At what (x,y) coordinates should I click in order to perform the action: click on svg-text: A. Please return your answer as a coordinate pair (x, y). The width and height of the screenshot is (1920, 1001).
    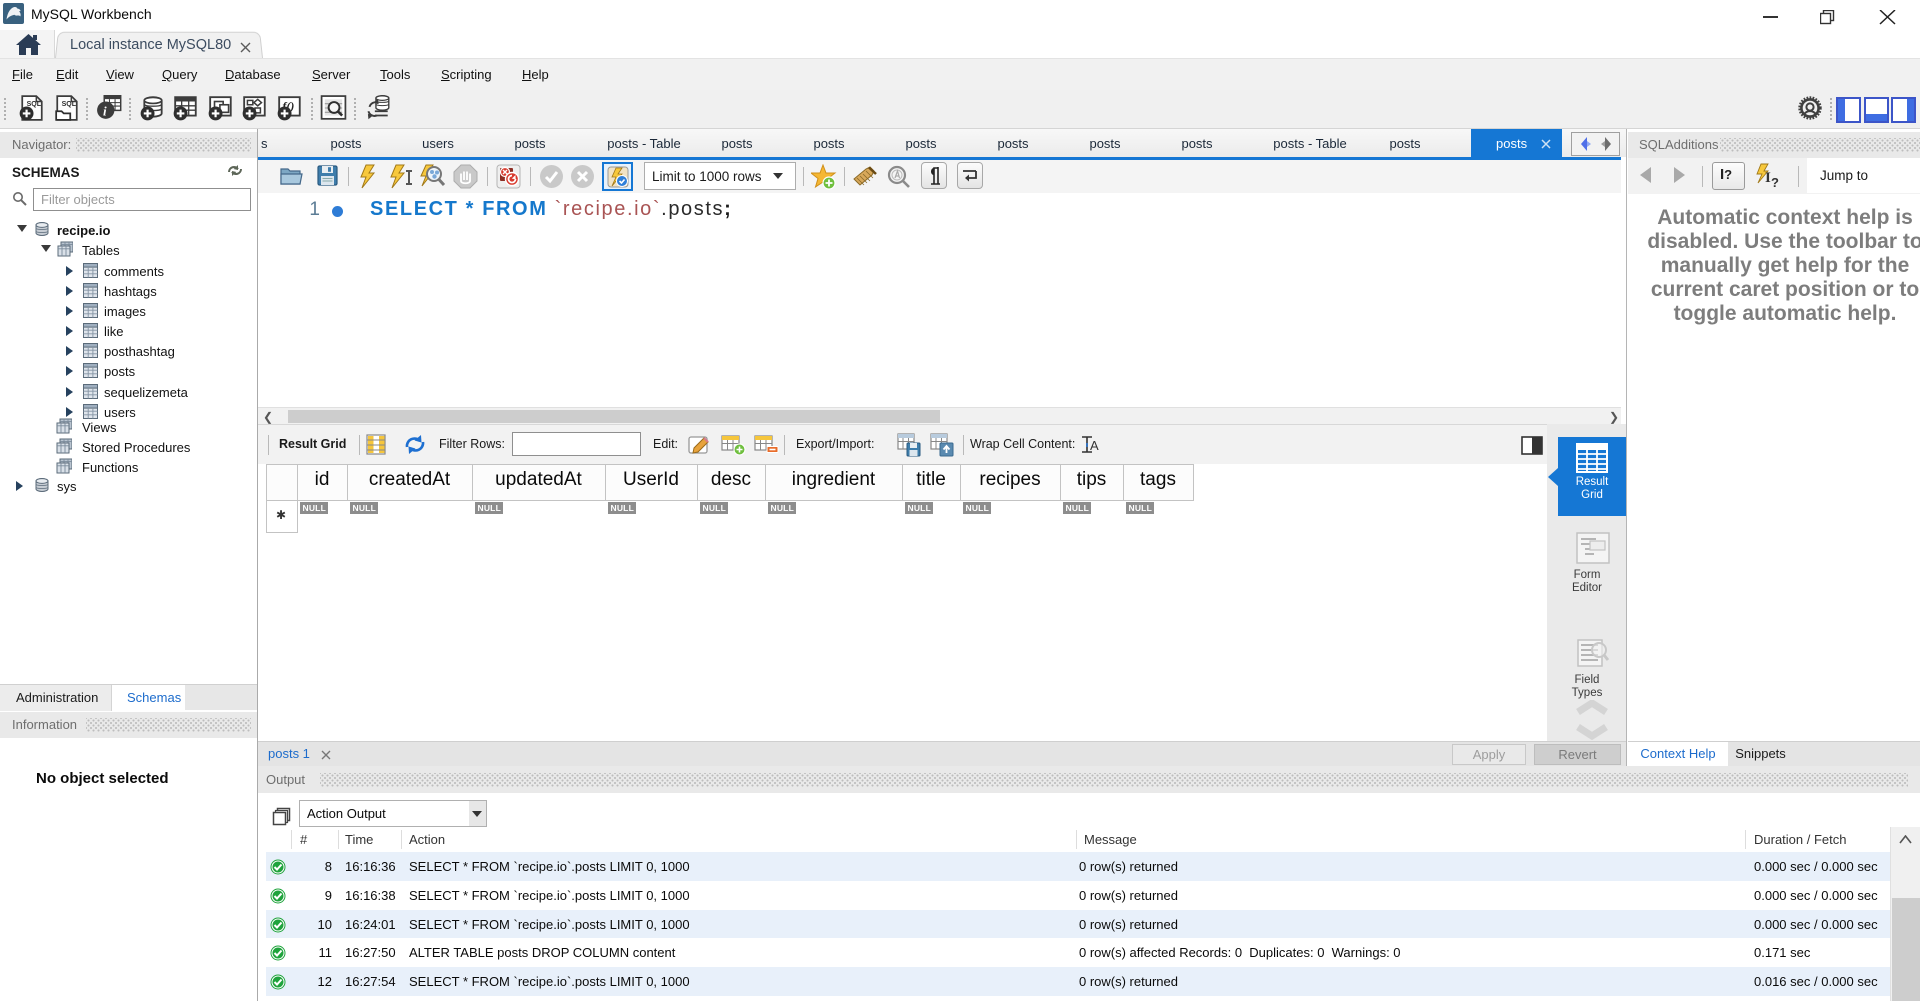
    Looking at the image, I should click on (1094, 445).